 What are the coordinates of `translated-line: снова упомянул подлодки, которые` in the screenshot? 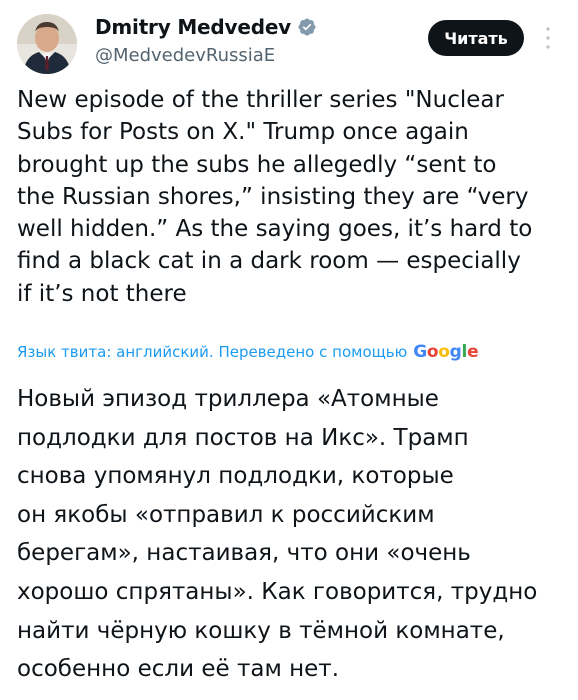 It's located at (235, 476).